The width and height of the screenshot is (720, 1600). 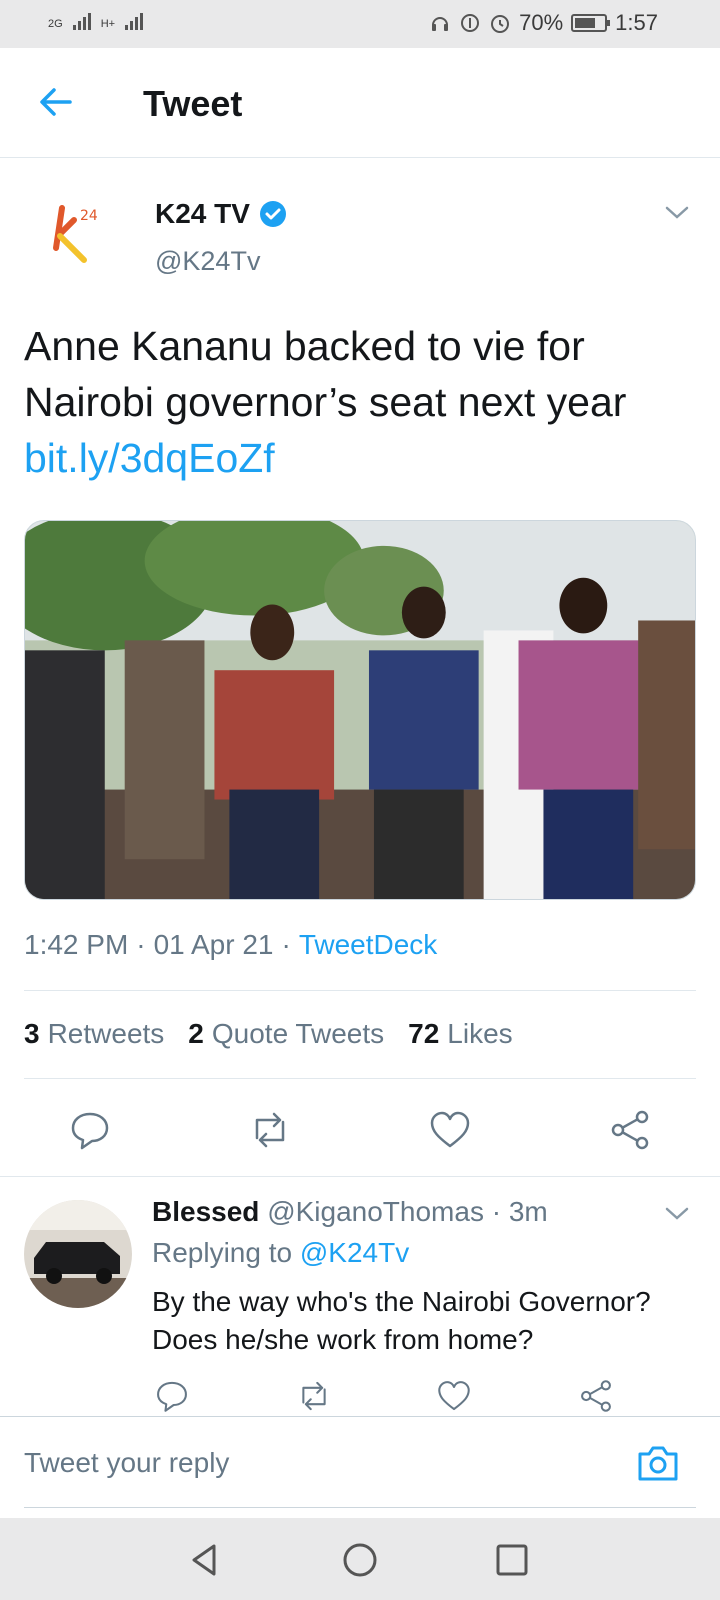 I want to click on battery-icon, so click(x=591, y=23).